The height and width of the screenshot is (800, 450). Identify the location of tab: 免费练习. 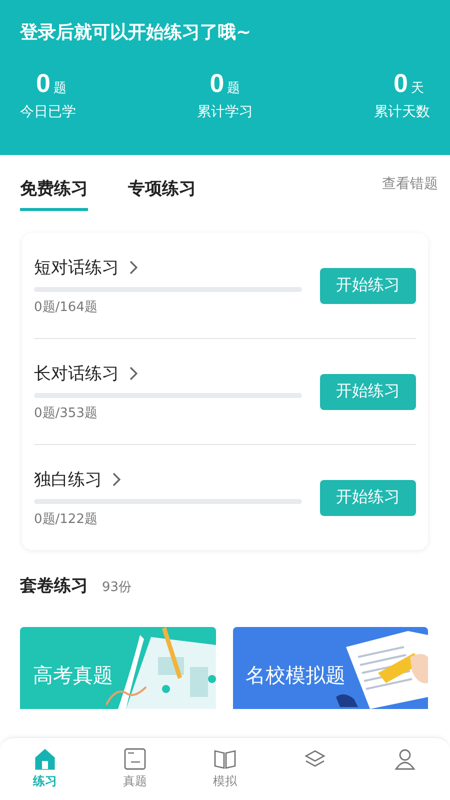
(54, 193).